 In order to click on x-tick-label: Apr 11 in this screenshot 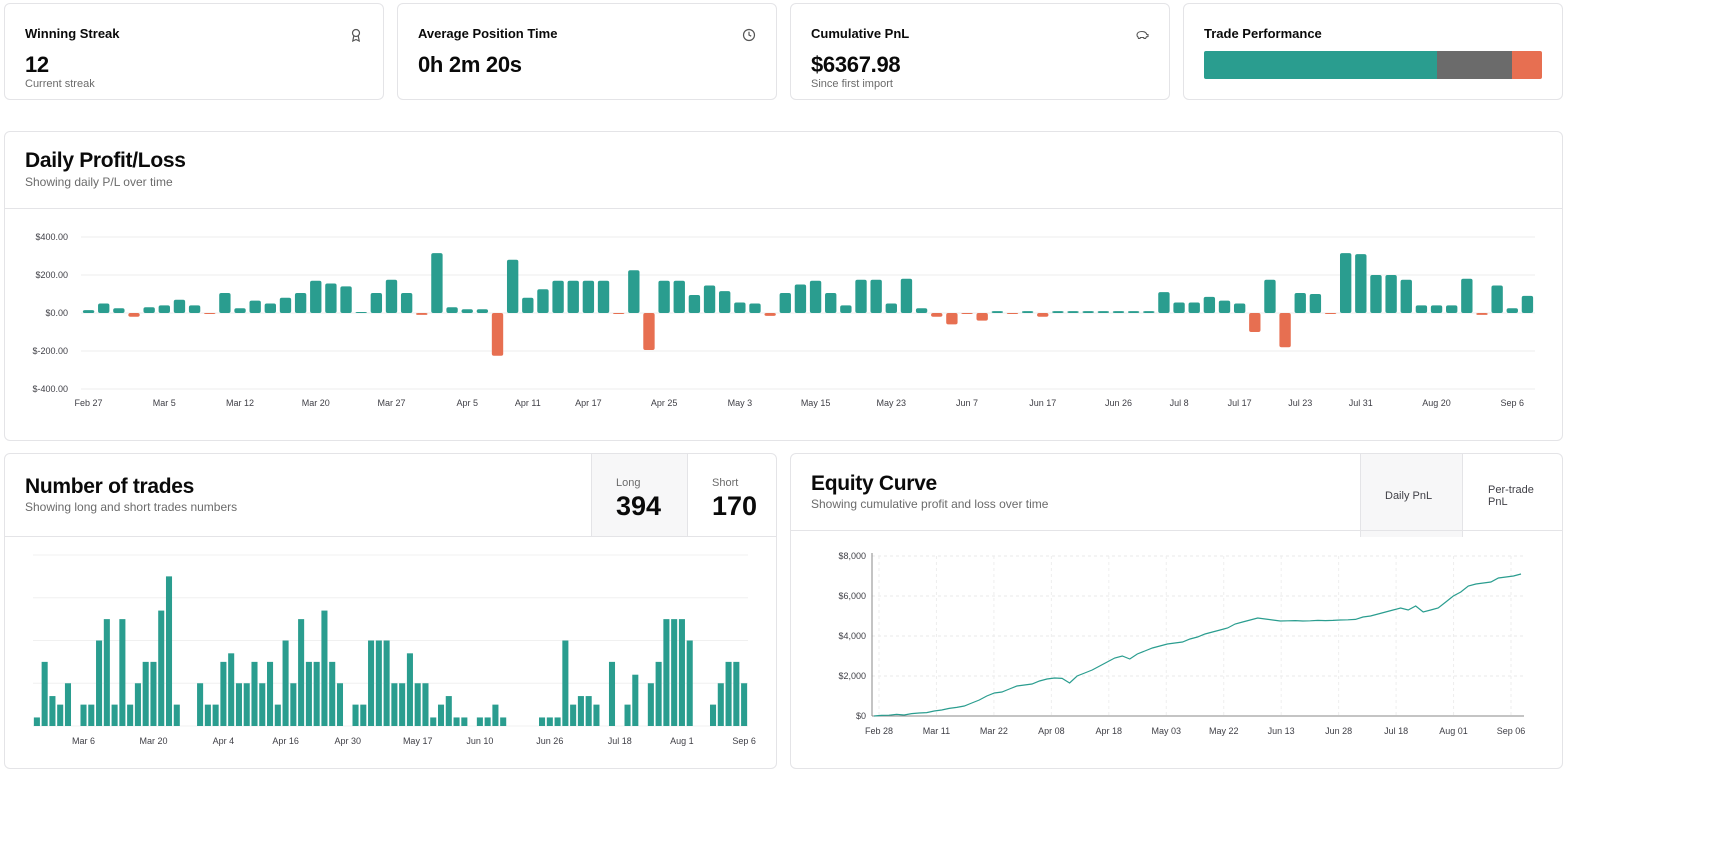, I will do `click(528, 403)`.